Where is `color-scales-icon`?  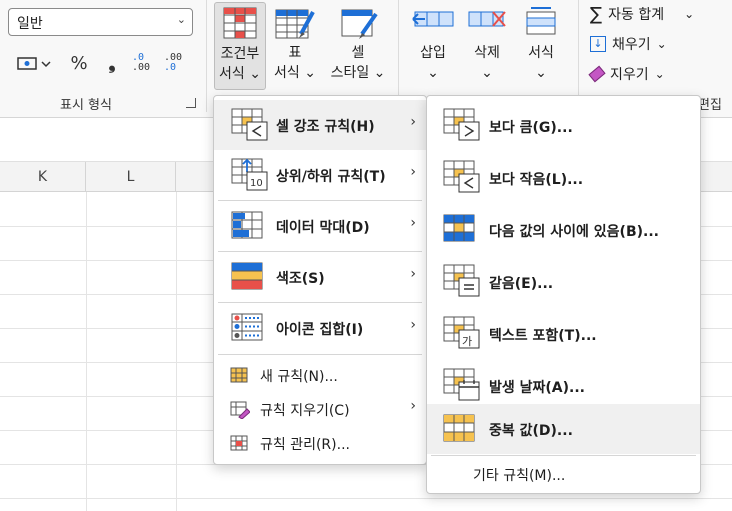 color-scales-icon is located at coordinates (247, 276).